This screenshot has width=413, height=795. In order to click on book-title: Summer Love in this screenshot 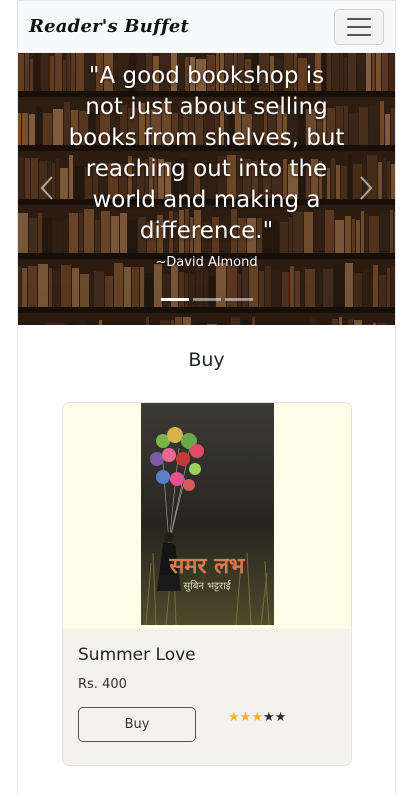, I will do `click(137, 655)`.